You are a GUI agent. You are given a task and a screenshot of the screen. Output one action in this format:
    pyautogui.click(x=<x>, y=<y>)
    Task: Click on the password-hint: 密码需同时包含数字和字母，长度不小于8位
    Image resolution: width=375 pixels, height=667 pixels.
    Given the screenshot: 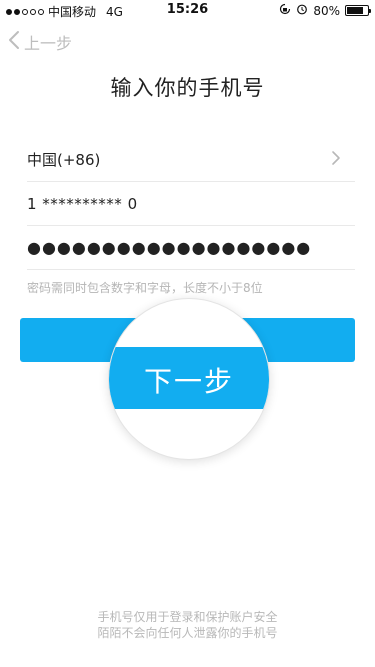 What is the action you would take?
    pyautogui.click(x=145, y=288)
    